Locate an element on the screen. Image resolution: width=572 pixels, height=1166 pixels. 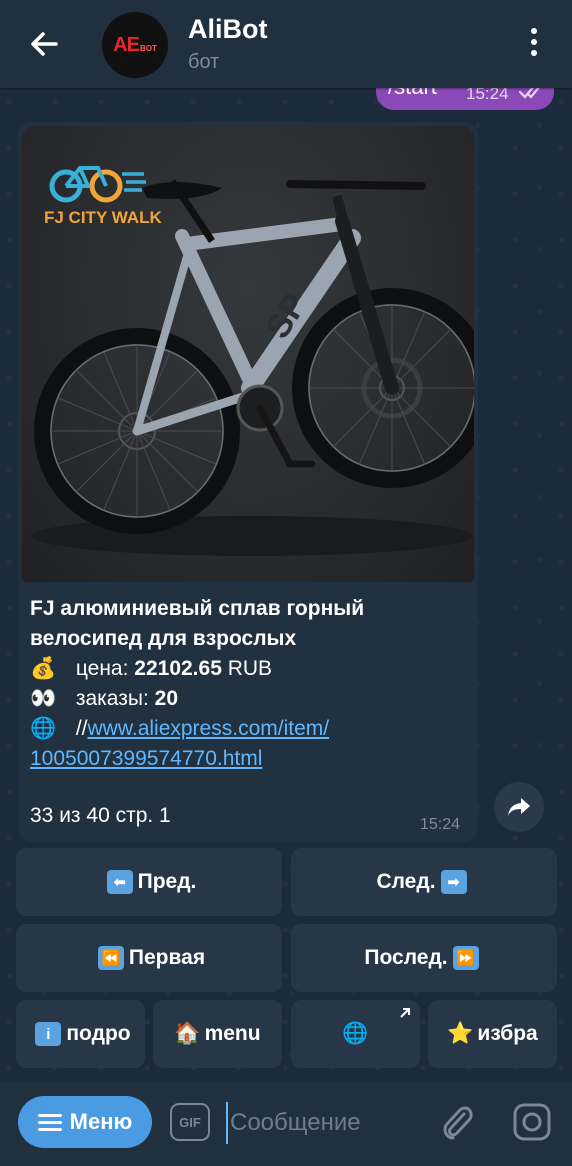
next-label: След. is located at coordinates (406, 881).